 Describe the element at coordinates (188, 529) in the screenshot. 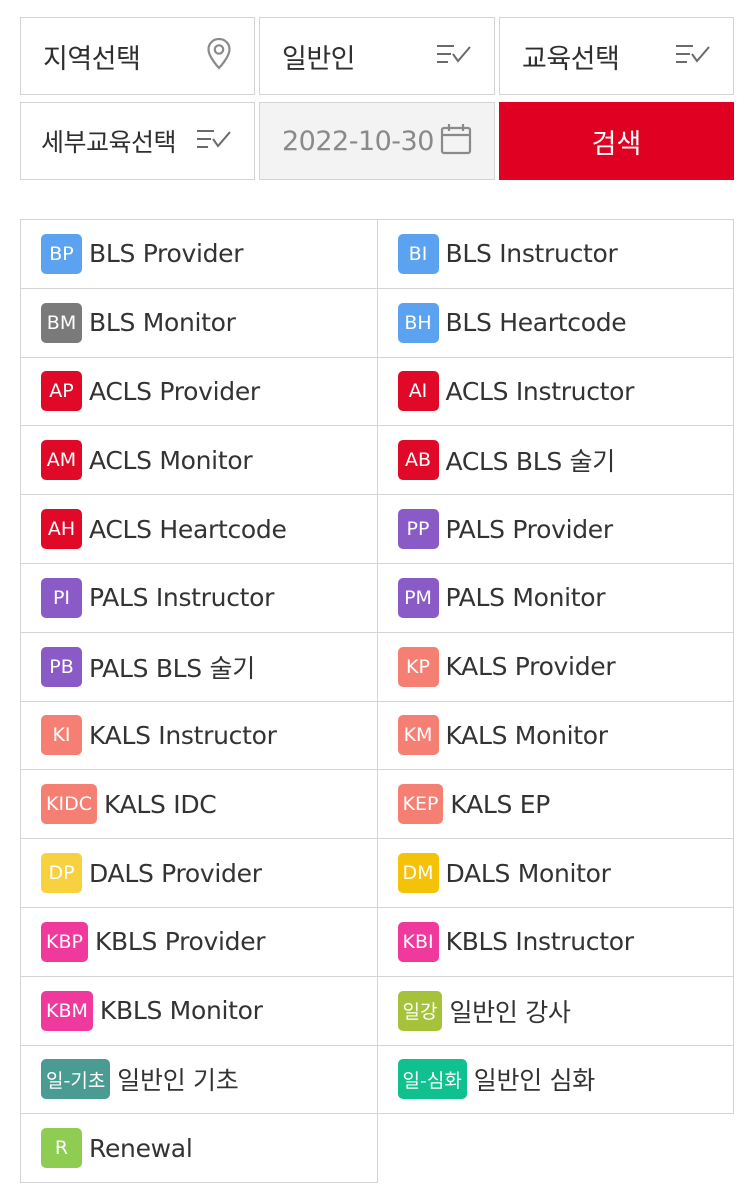

I see `course-name: ACLS Heartcode` at that location.